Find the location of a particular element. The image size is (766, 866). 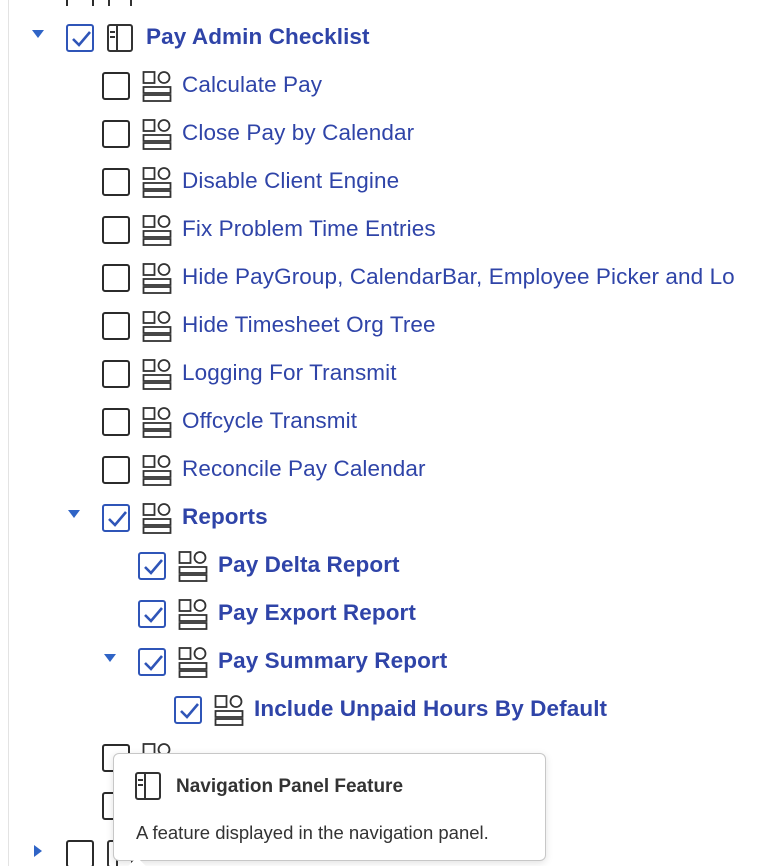

tree-guide-line is located at coordinates (8, 433).